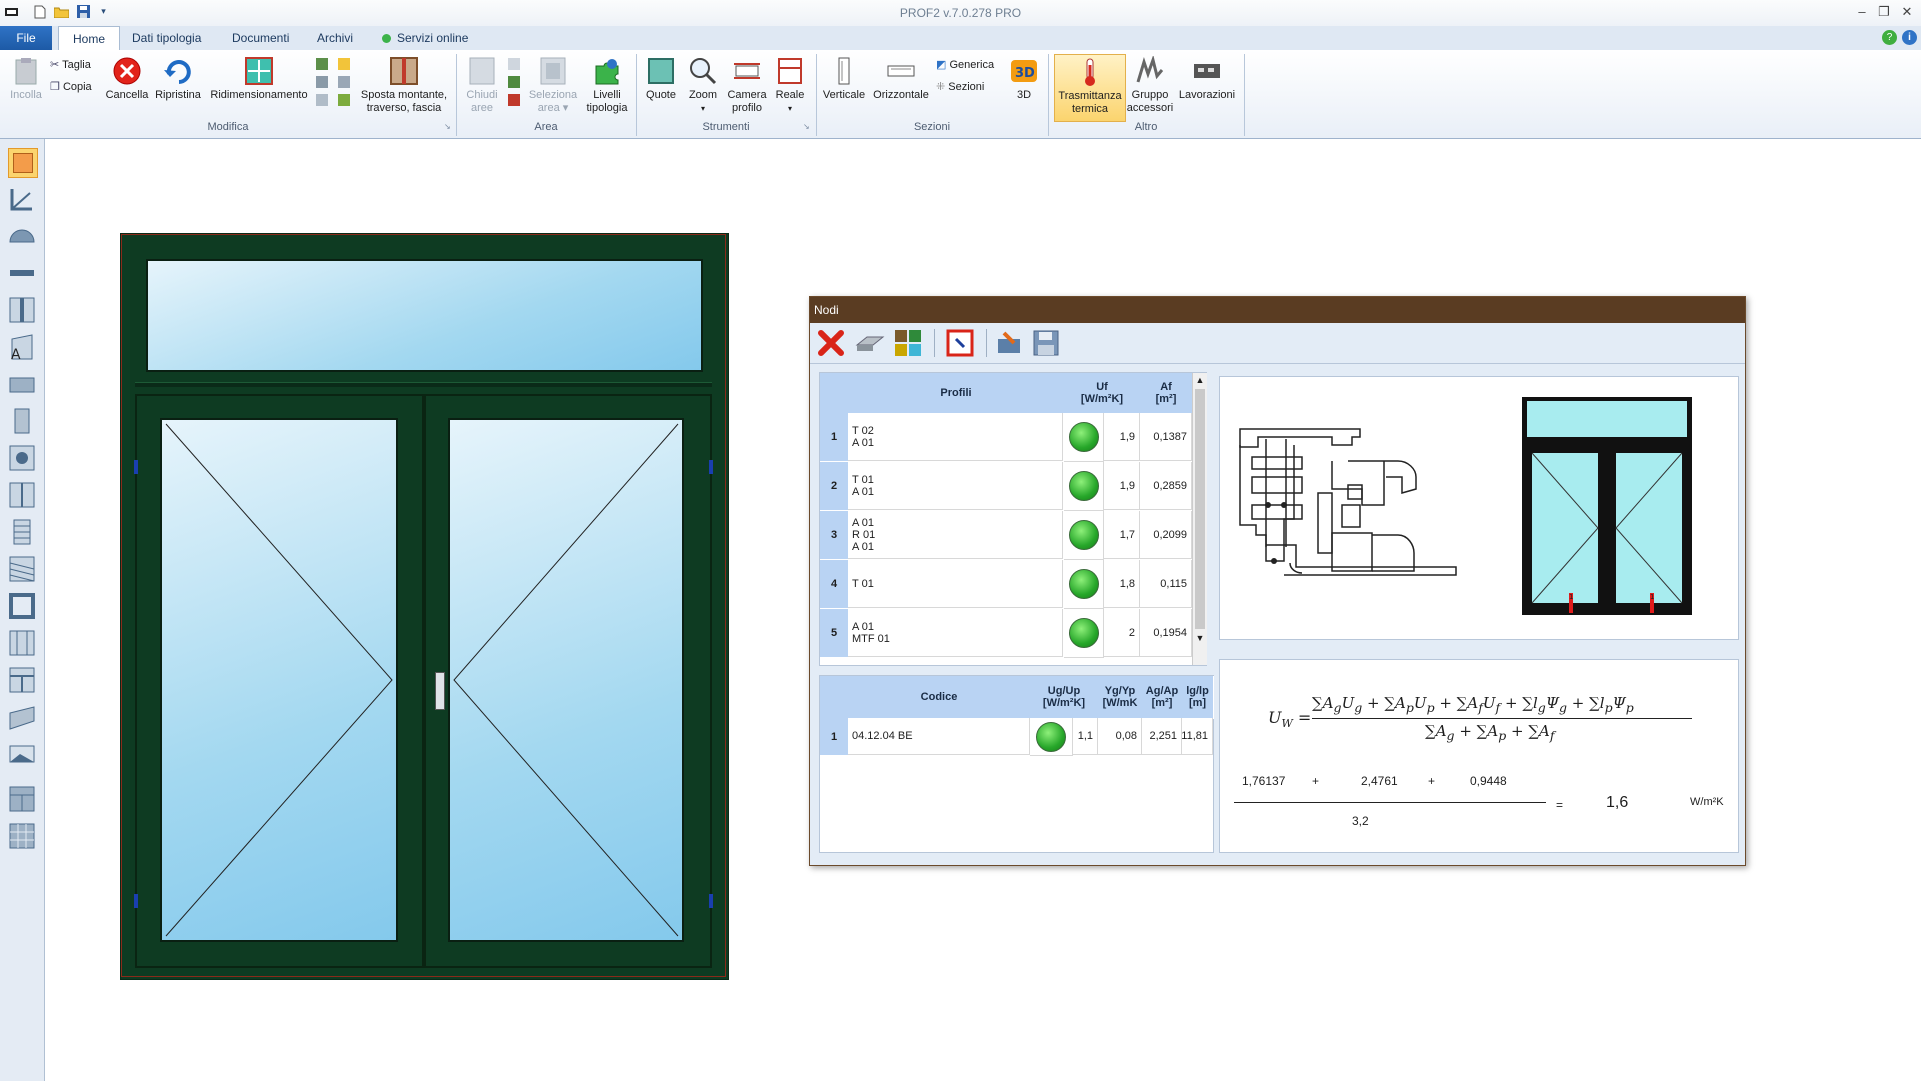 This screenshot has width=1921, height=1081. What do you see at coordinates (447, 126) in the screenshot?
I see `modifica-launcher-icon: ↘` at bounding box center [447, 126].